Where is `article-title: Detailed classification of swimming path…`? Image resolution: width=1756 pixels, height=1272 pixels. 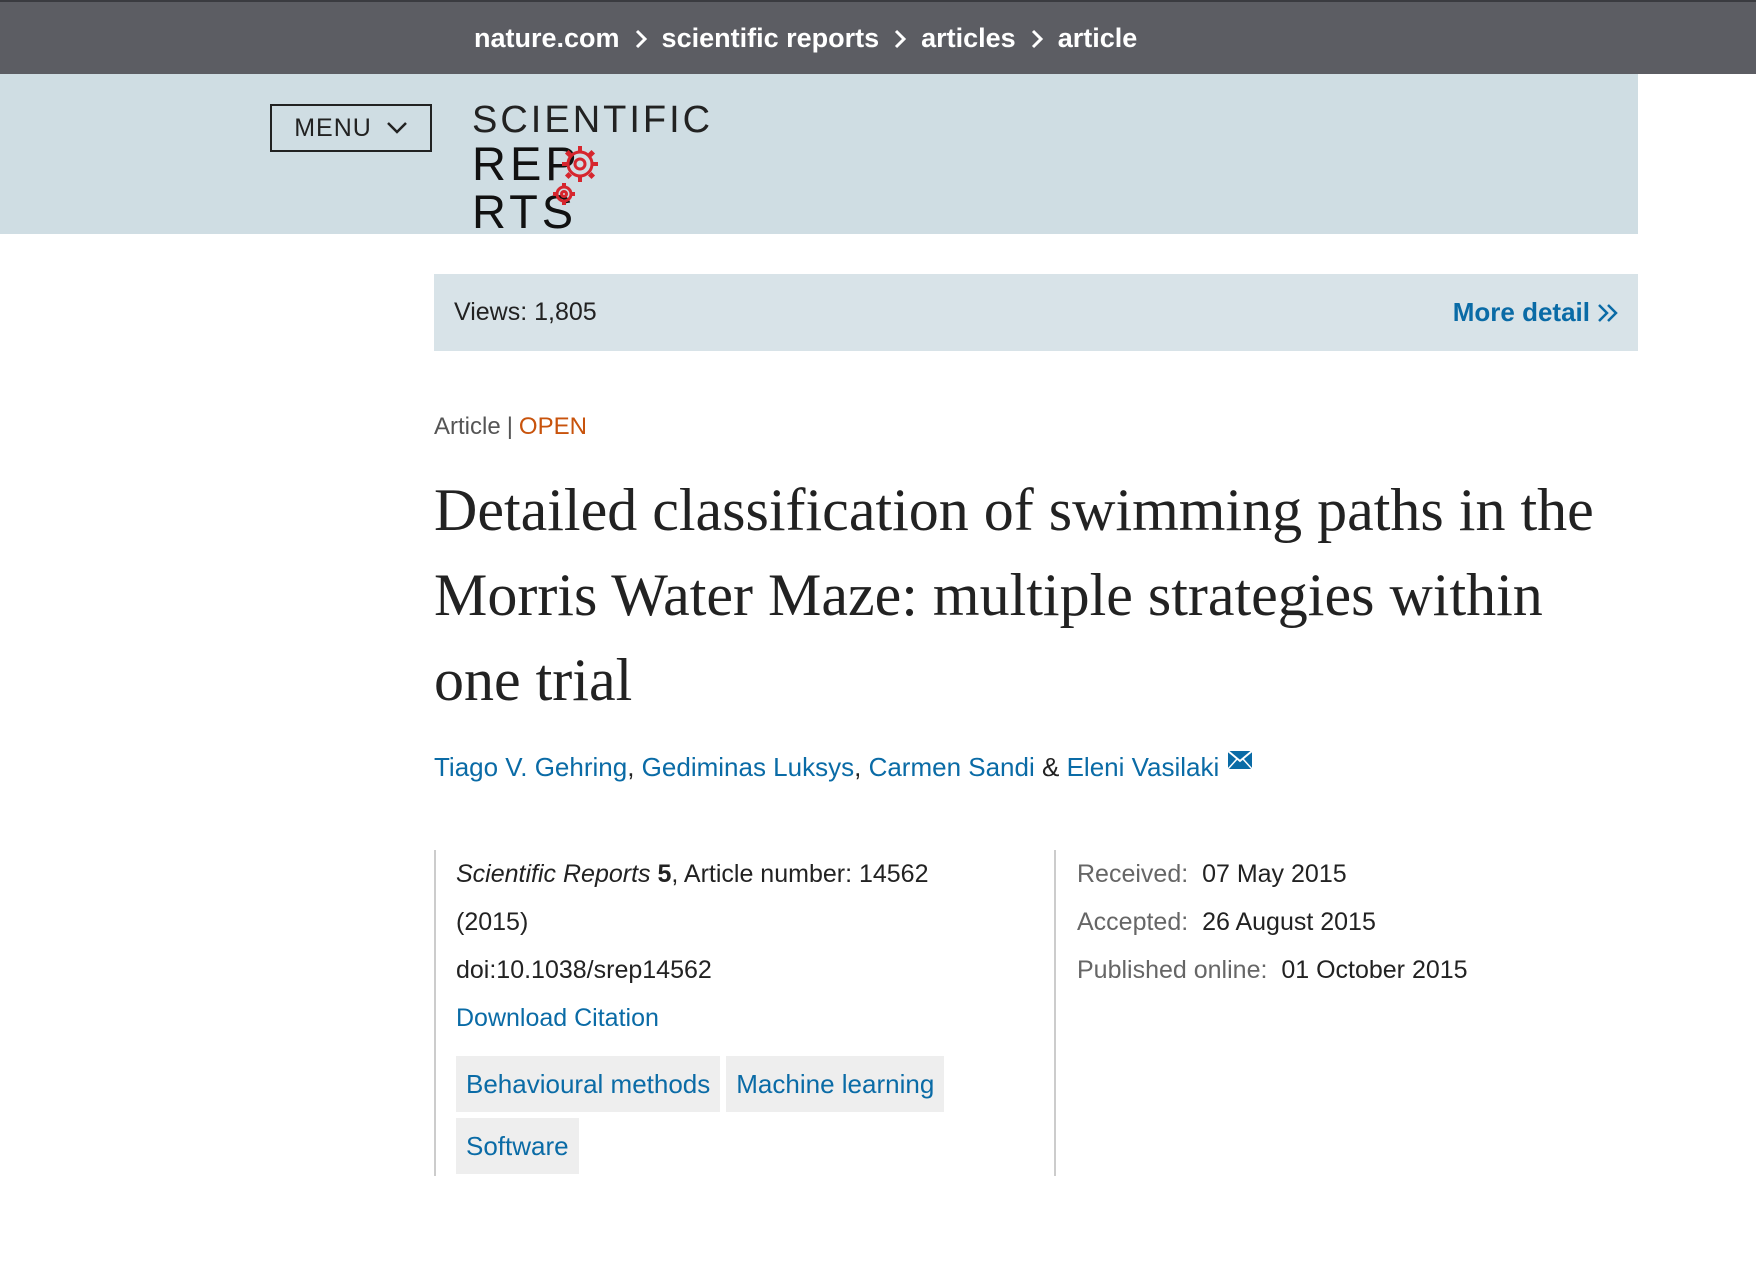
article-title: Detailed classification of swimming path… is located at coordinates (1014, 595).